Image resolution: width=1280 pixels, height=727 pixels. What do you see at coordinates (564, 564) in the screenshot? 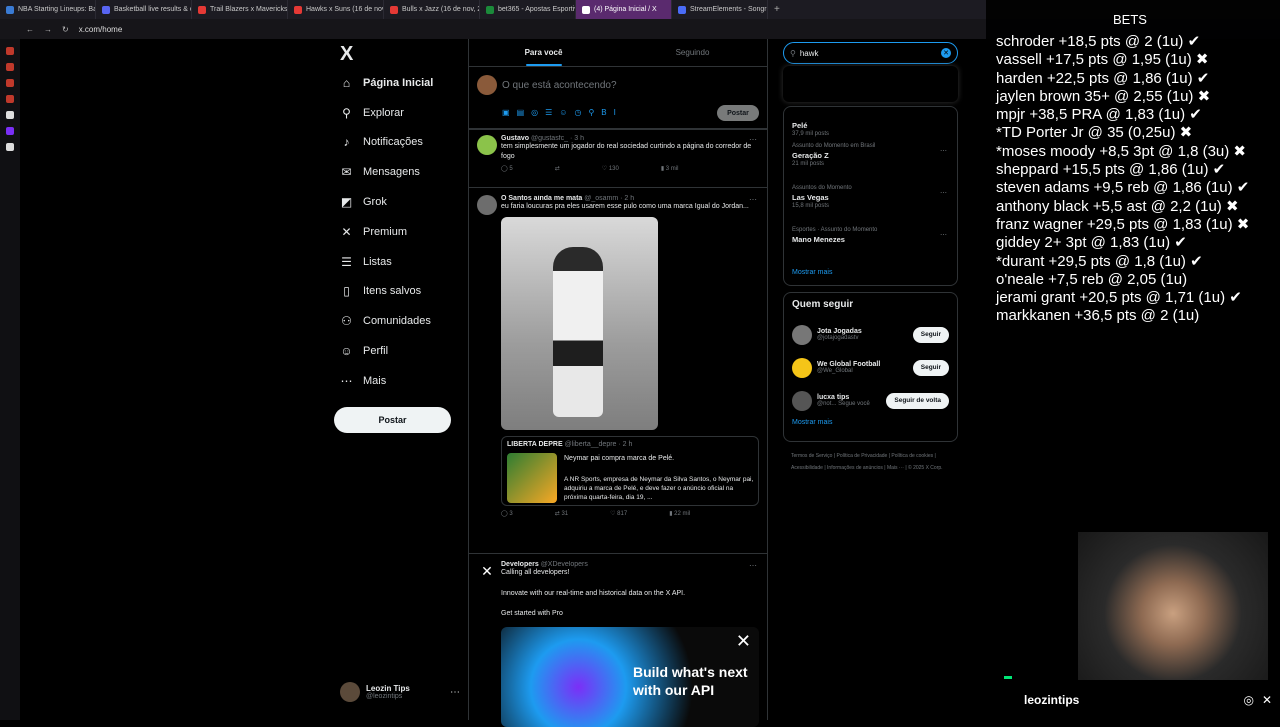
I see `tweet-handle: @XDevelopers` at bounding box center [564, 564].